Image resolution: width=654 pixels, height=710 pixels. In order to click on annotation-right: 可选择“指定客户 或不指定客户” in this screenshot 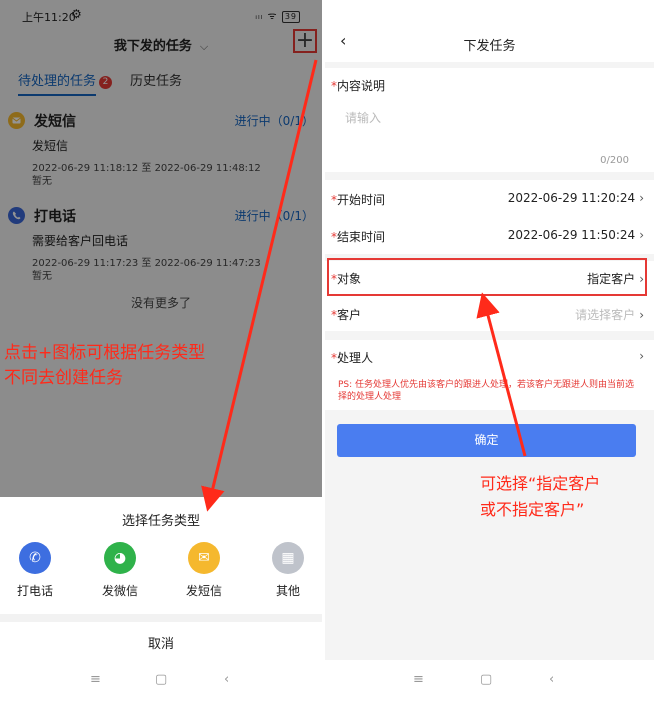, I will do `click(540, 497)`.